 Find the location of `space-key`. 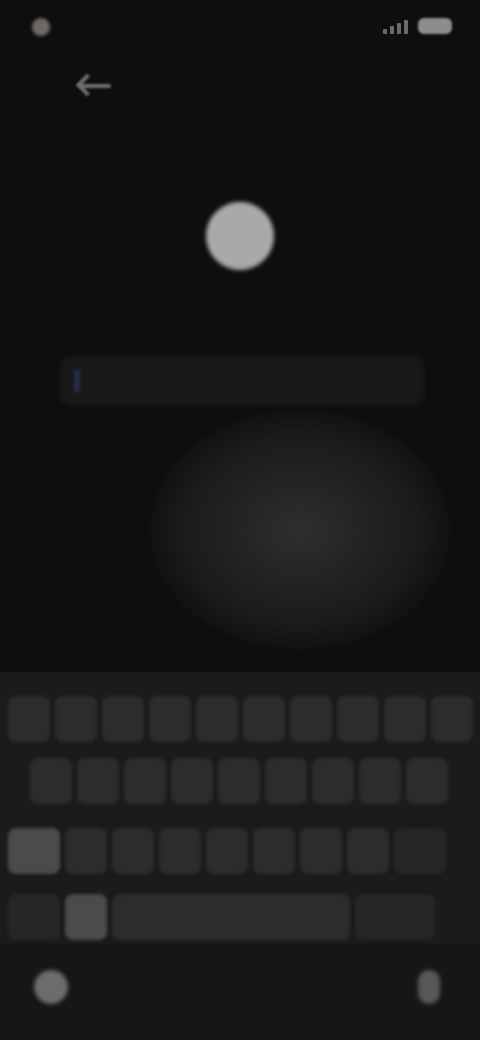

space-key is located at coordinates (231, 917).